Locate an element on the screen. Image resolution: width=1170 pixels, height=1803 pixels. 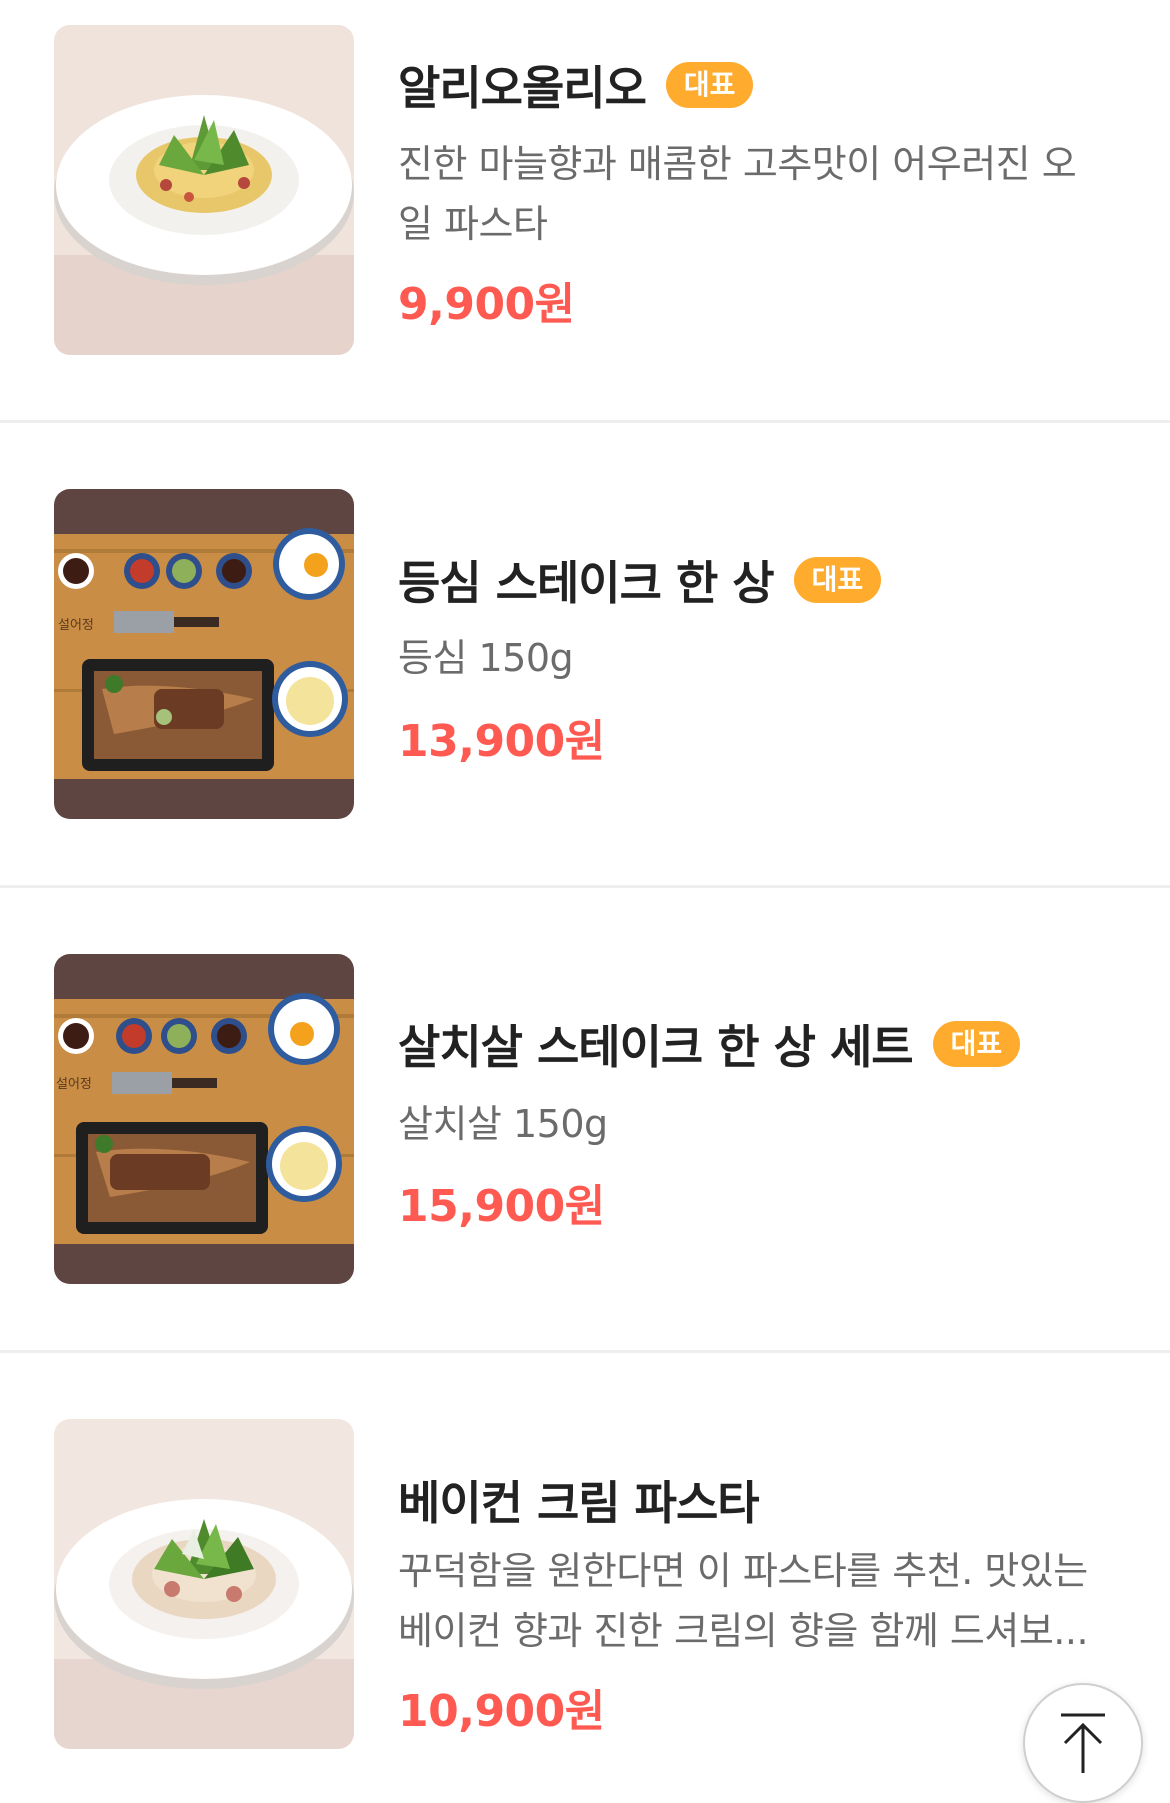
scroll-to-top-button is located at coordinates (1083, 1743).